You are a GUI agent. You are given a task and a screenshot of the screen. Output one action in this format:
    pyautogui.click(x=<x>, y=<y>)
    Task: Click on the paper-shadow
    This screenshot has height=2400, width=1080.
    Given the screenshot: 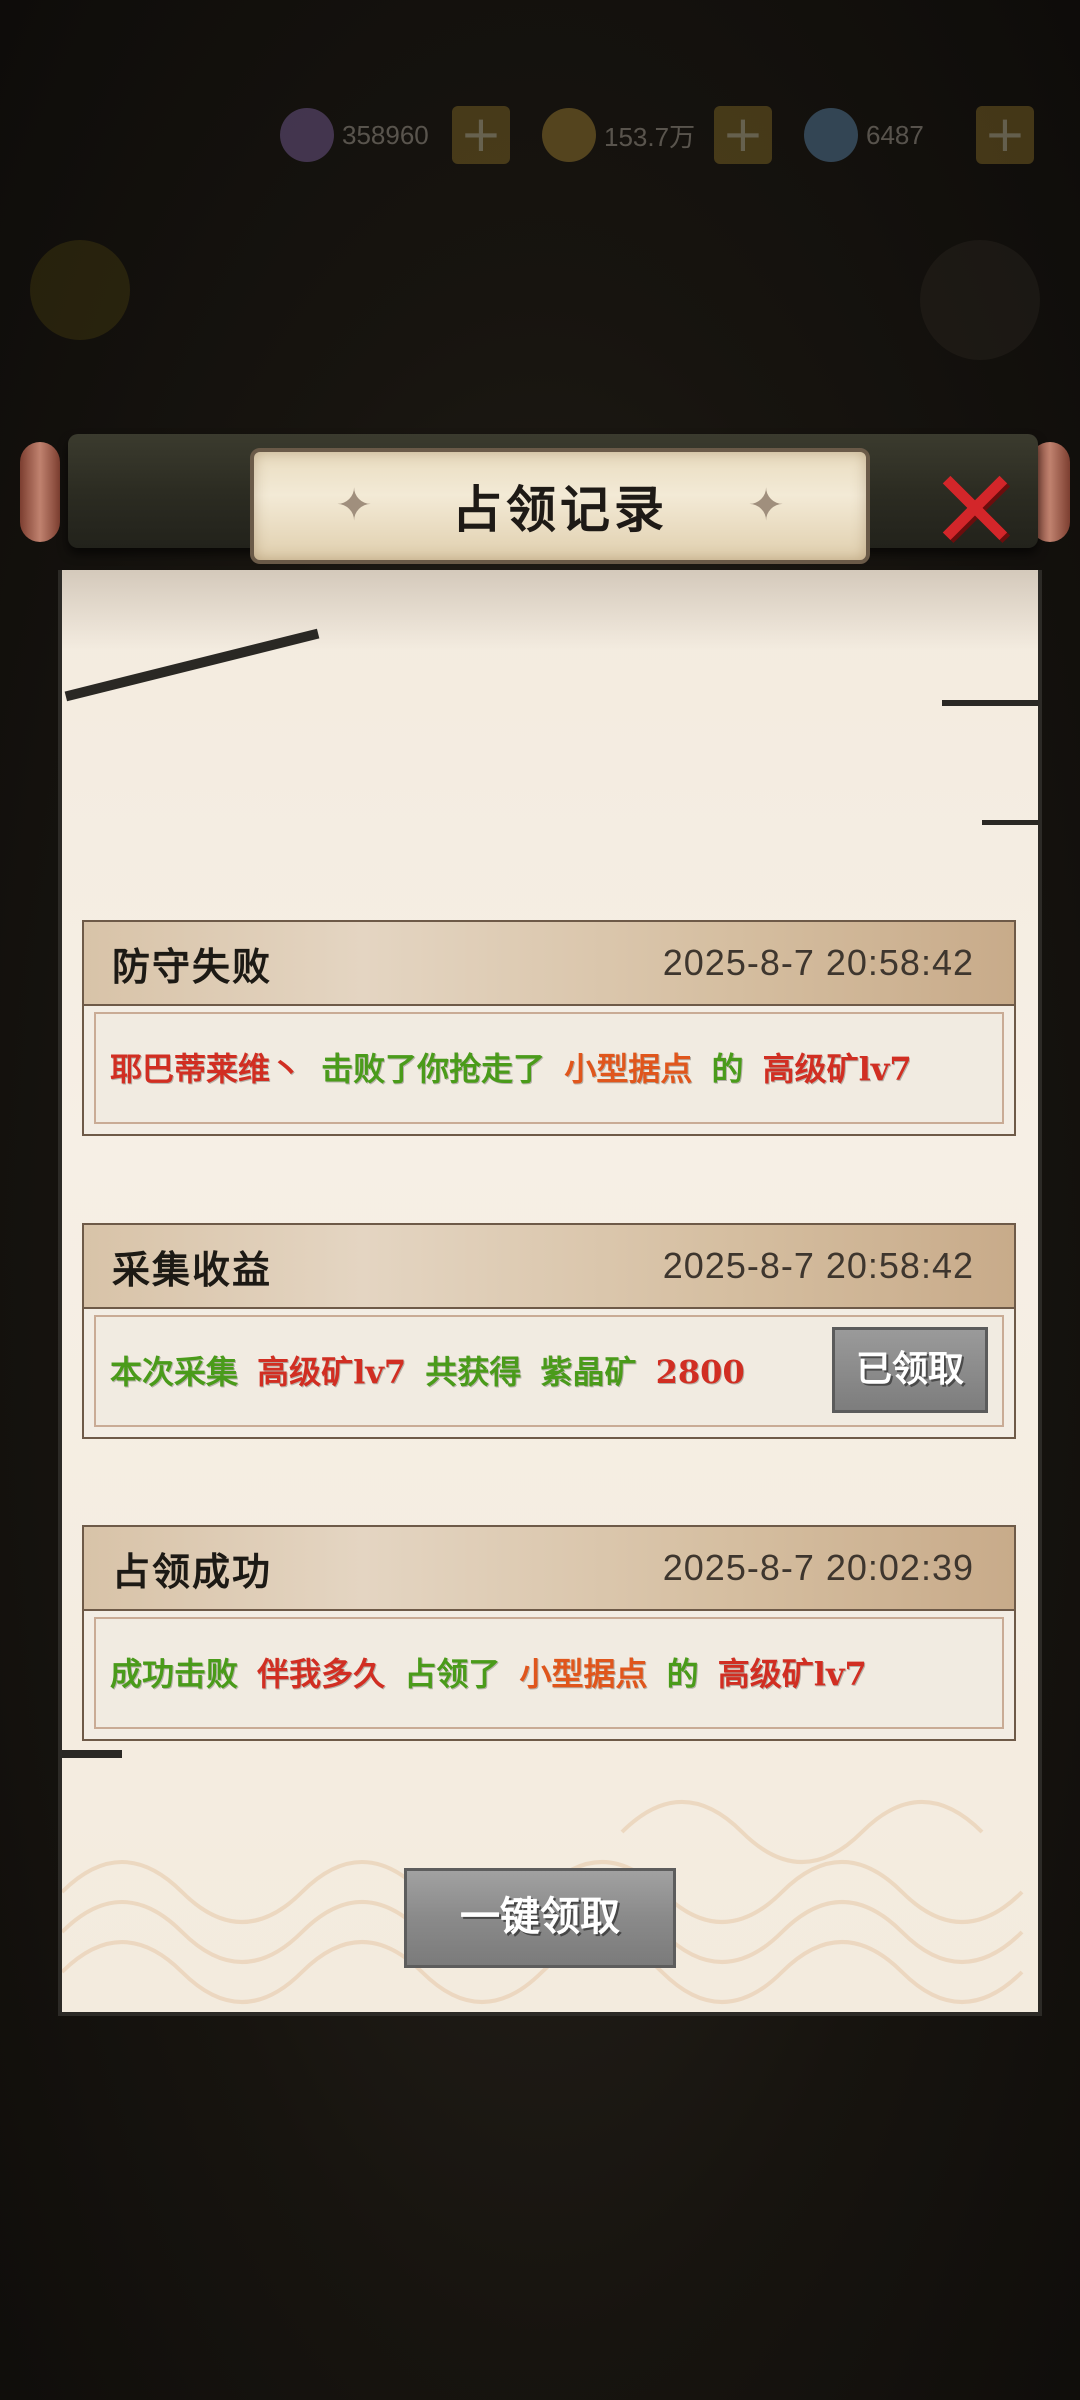 What is the action you would take?
    pyautogui.click(x=550, y=610)
    